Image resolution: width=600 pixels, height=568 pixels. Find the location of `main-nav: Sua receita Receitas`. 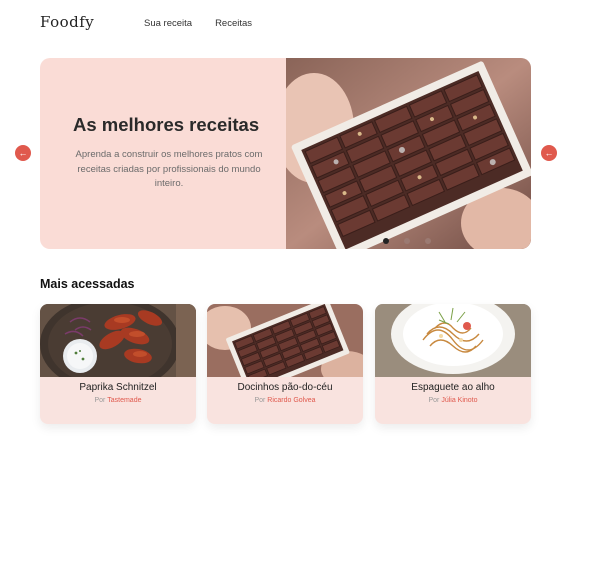

main-nav: Sua receita Receitas is located at coordinates (198, 23).